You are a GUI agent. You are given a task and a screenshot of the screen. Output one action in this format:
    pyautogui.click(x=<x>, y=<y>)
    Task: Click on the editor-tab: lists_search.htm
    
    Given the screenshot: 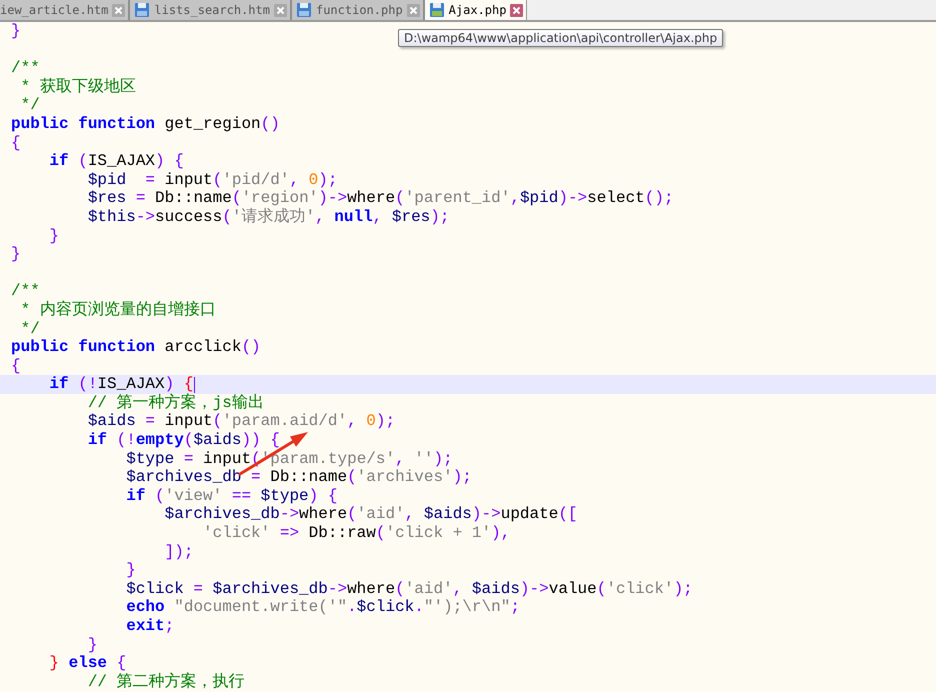 What is the action you would take?
    pyautogui.click(x=211, y=10)
    